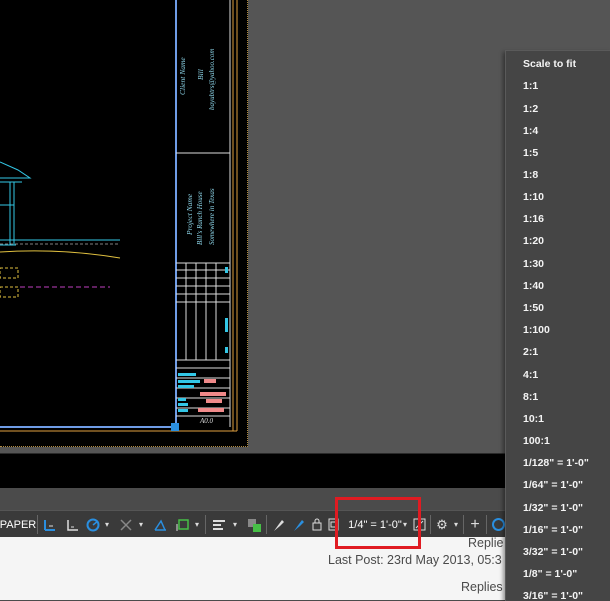 Image resolution: width=610 pixels, height=601 pixels. I want to click on menu-item-scale: 1:10, so click(533, 197).